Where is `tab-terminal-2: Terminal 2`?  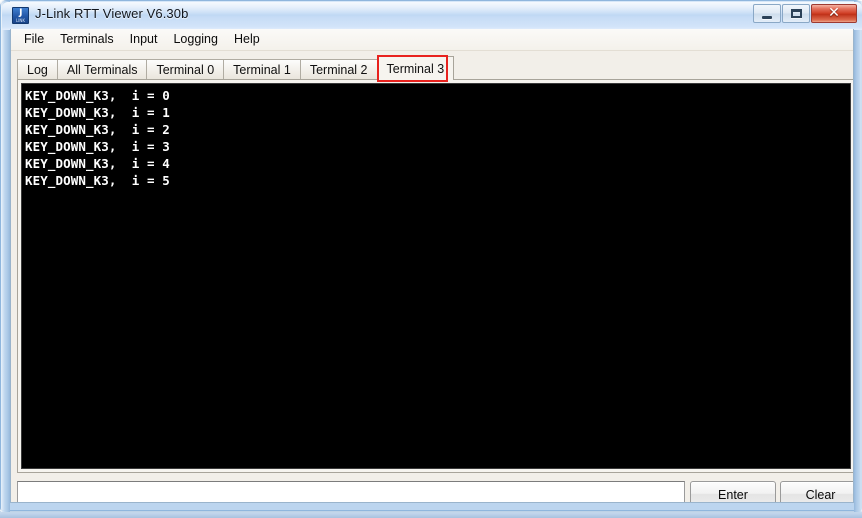 tab-terminal-2: Terminal 2 is located at coordinates (338, 69).